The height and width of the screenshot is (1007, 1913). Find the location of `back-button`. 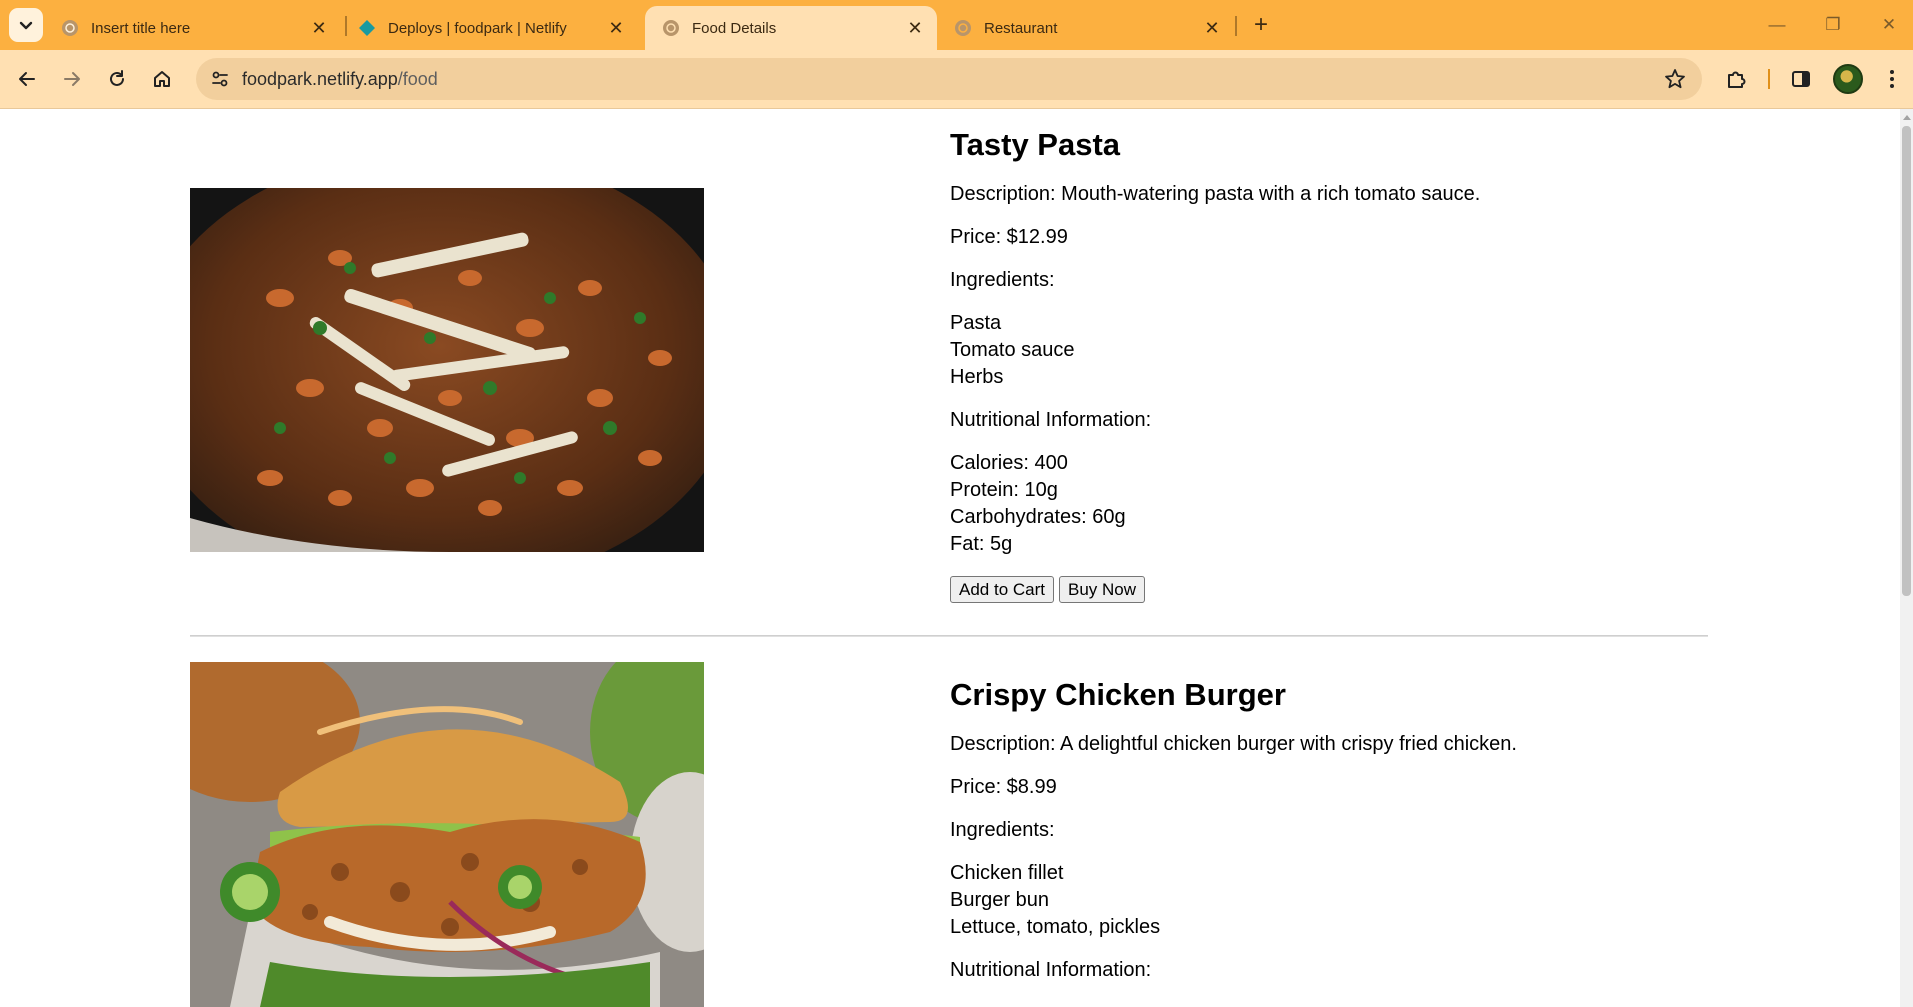

back-button is located at coordinates (27, 79).